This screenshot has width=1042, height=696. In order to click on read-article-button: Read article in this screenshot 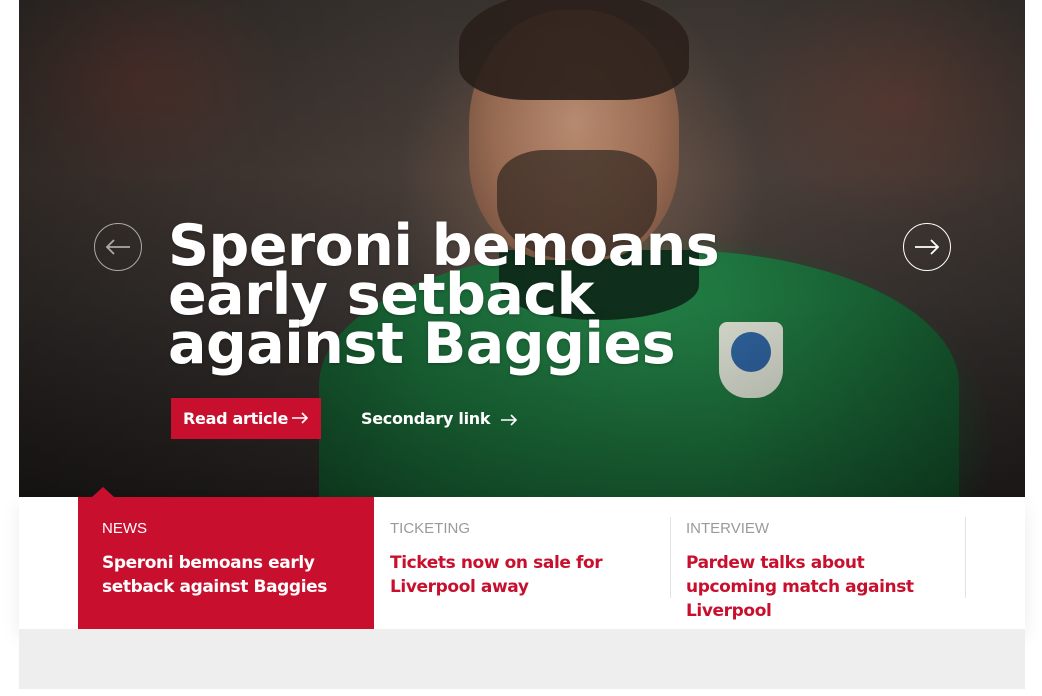, I will do `click(246, 418)`.